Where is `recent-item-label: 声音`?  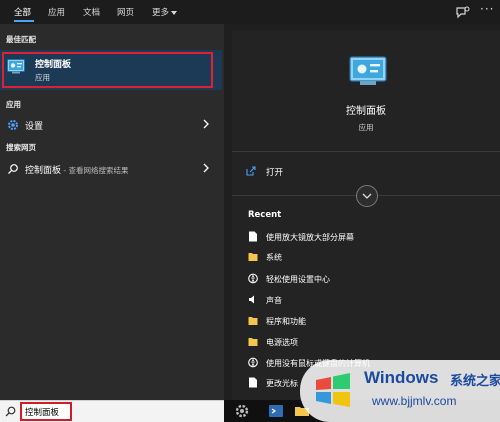
recent-item-label: 声音 is located at coordinates (274, 300).